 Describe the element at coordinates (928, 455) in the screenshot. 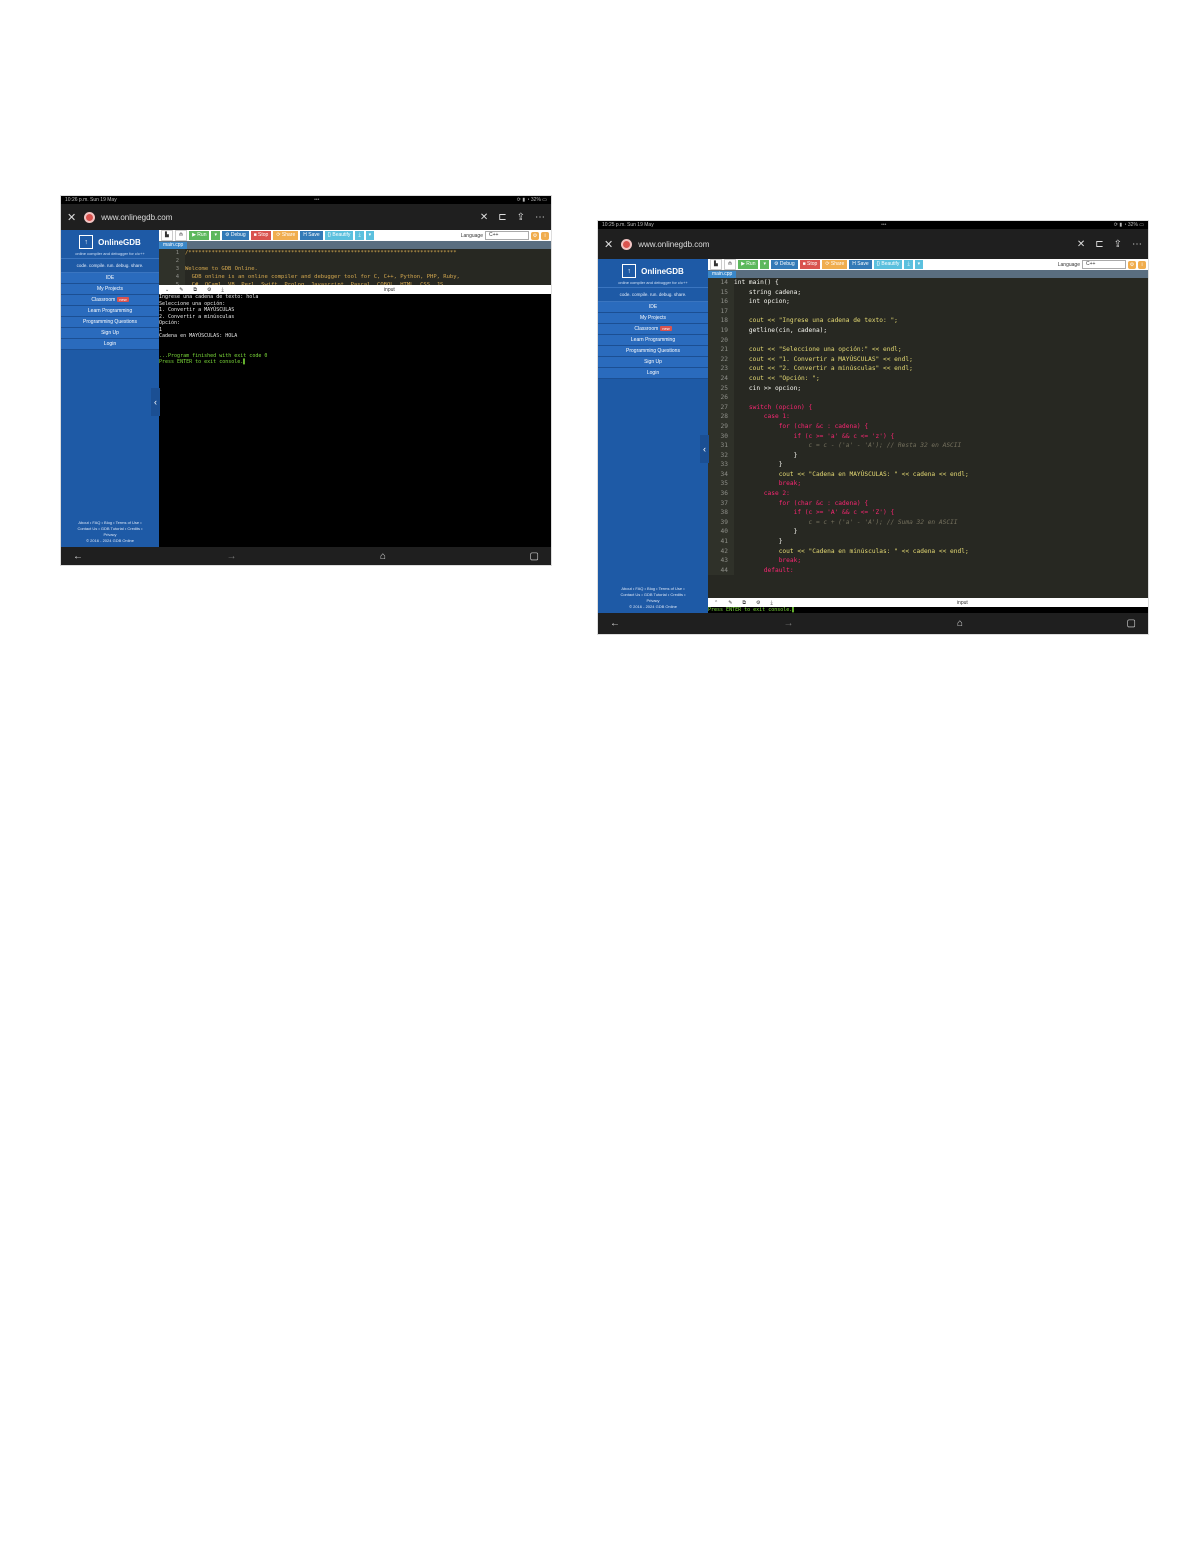

I see `code-line: 32 }` at that location.